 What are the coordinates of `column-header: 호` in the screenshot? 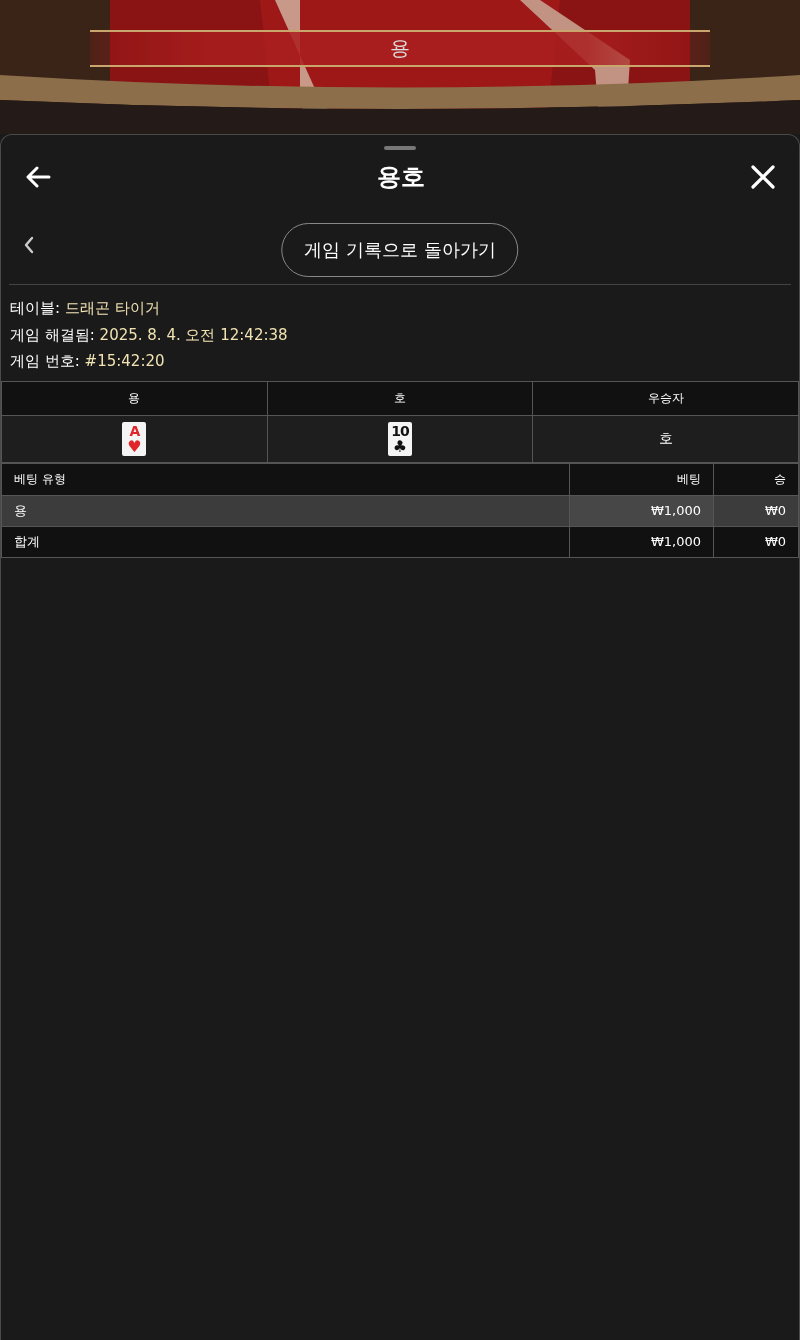 It's located at (400, 398).